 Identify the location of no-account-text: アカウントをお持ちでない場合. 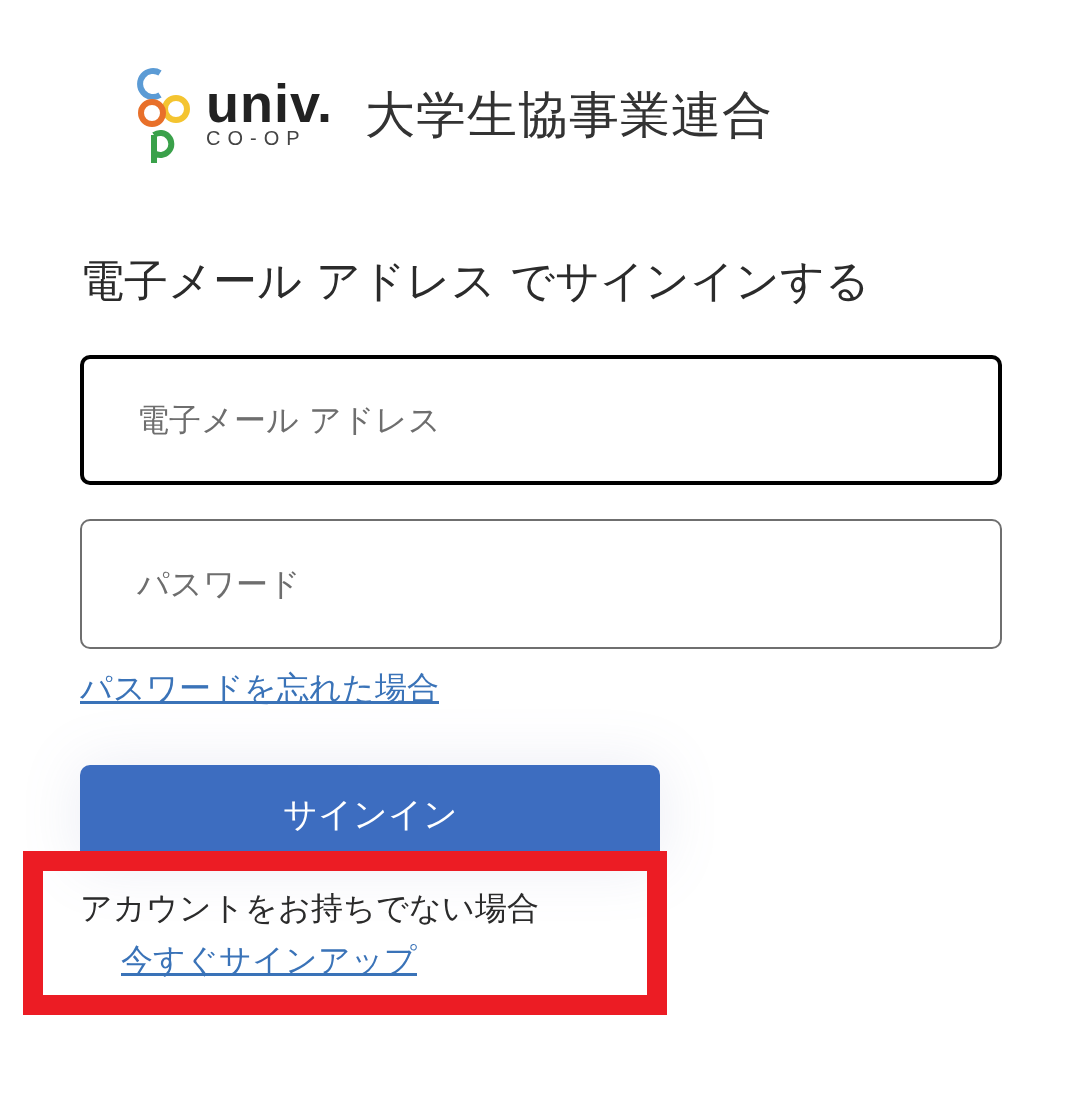
(310, 908).